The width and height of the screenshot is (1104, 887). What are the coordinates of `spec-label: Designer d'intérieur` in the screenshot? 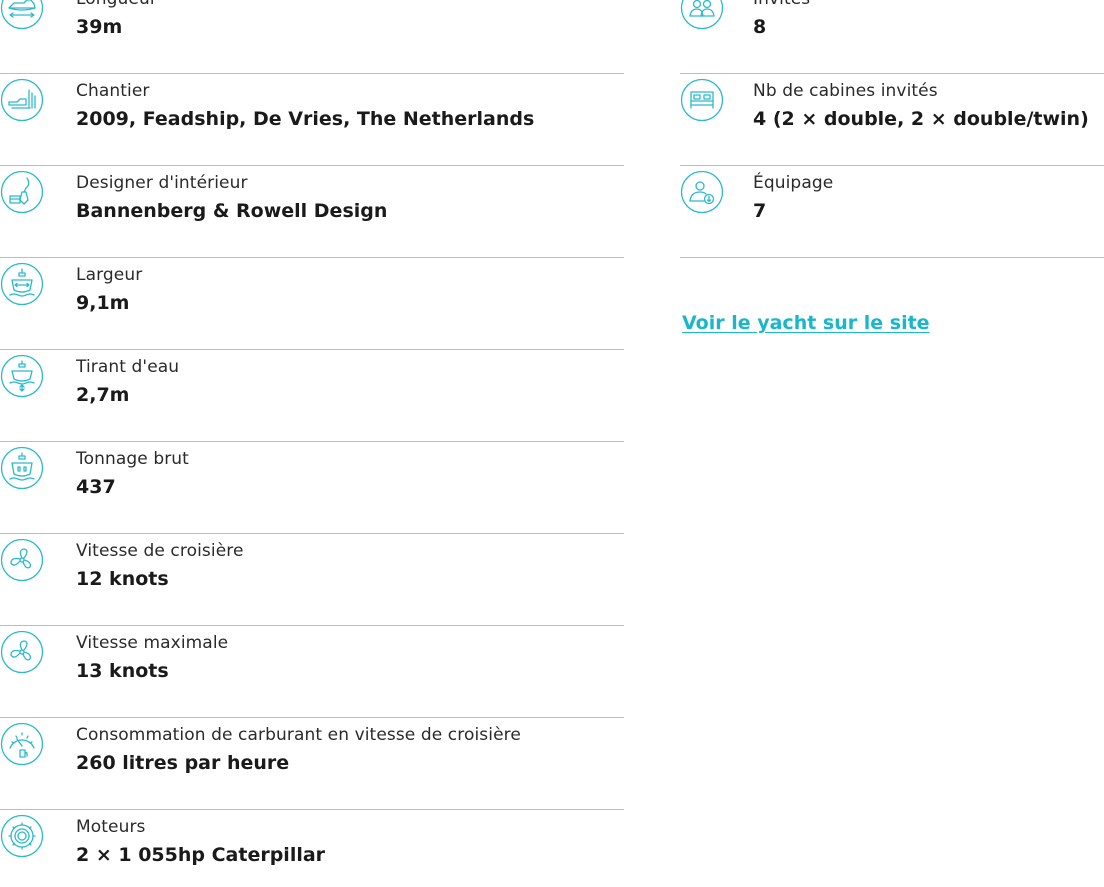 It's located at (162, 183).